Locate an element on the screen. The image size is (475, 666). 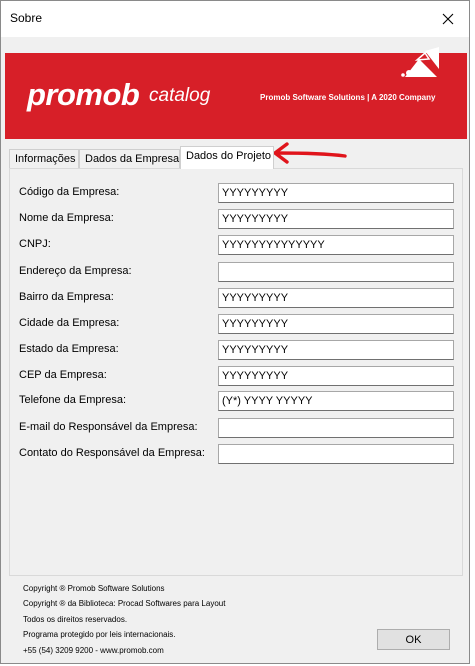
bairro-empresa-field: YYYYYYYYY is located at coordinates (336, 298).